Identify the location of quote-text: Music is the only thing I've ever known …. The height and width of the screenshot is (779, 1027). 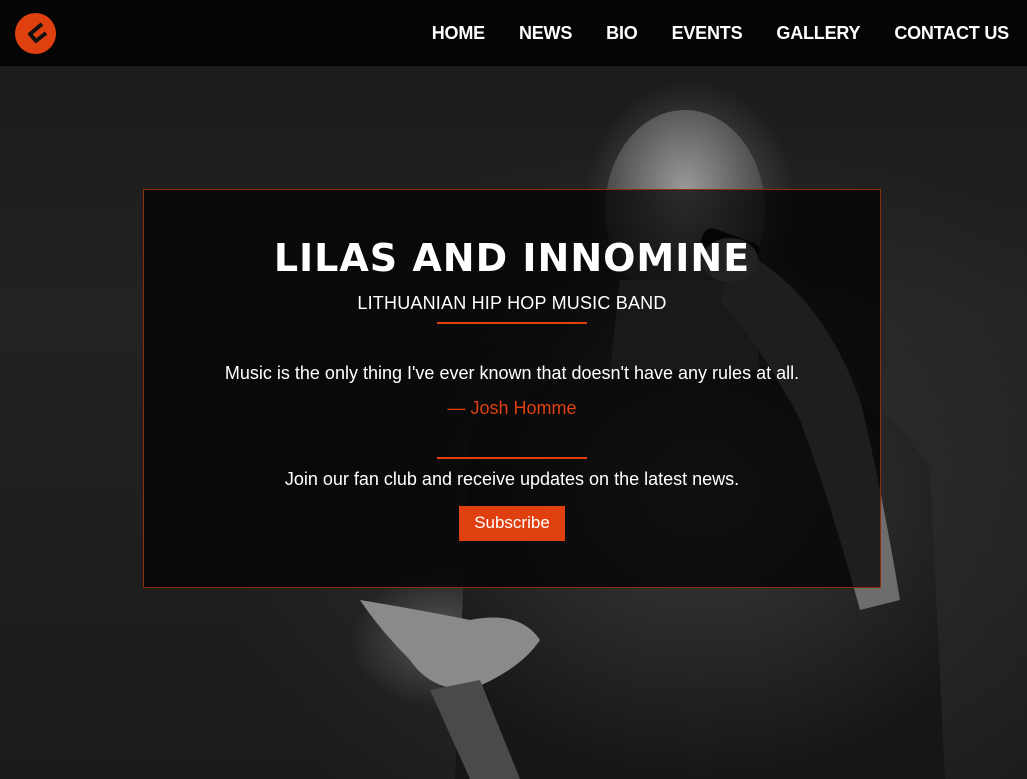
(512, 373).